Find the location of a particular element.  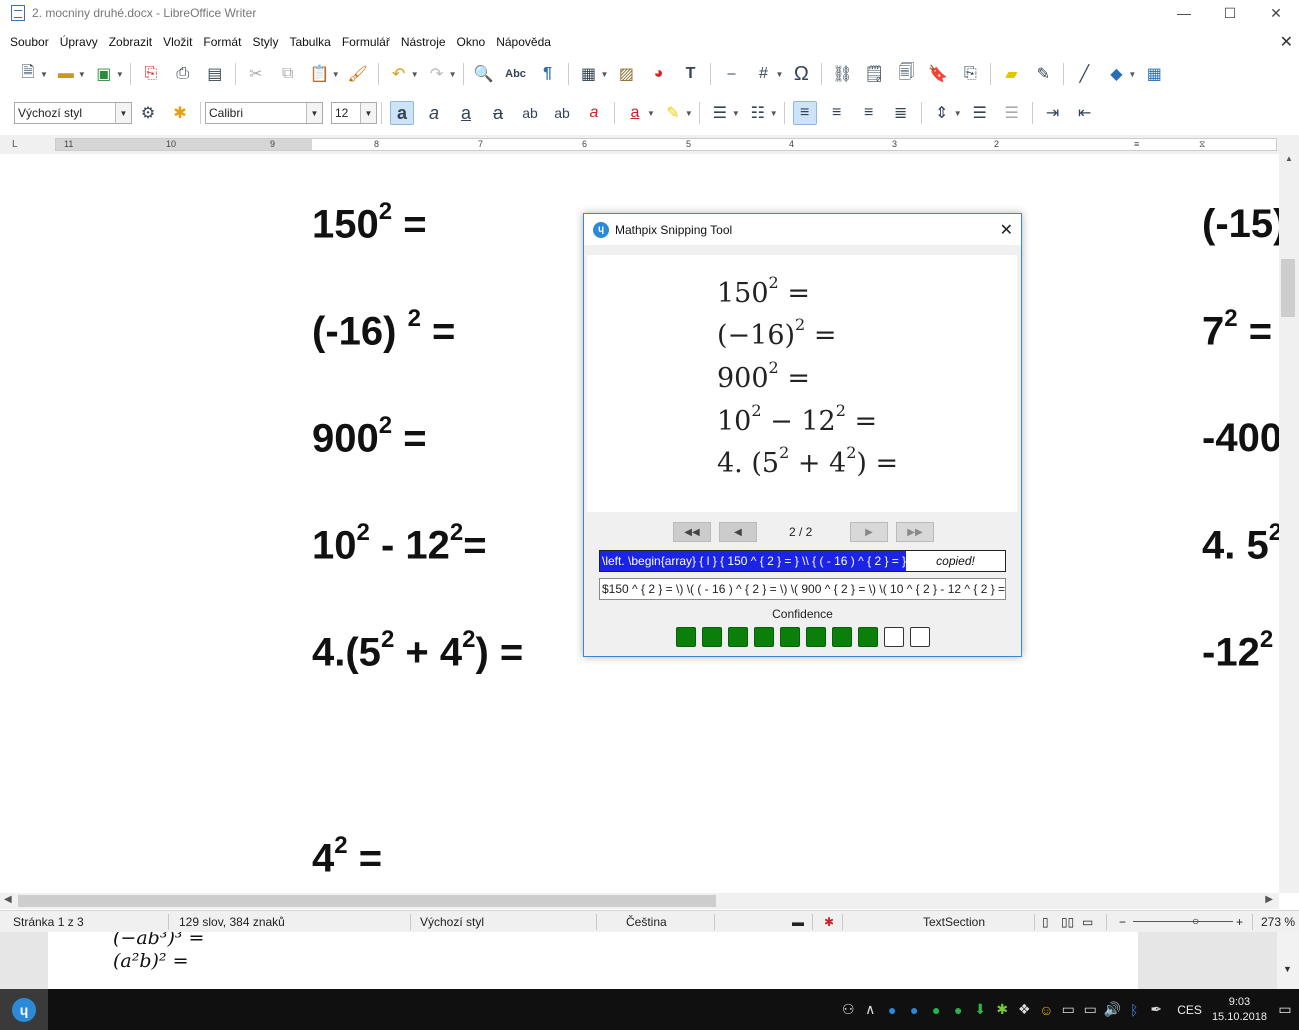

insert-table-icon: ▦ is located at coordinates (589, 74).